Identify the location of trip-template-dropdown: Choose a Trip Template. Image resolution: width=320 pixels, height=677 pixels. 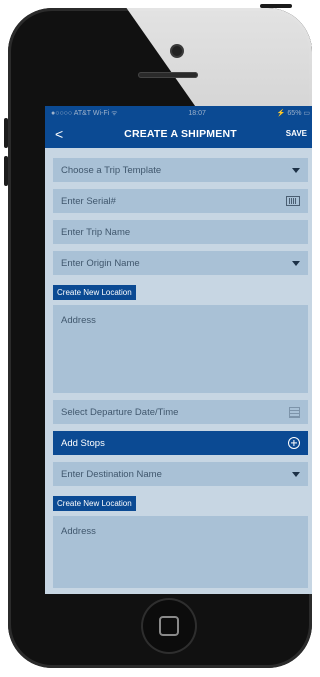
(180, 170).